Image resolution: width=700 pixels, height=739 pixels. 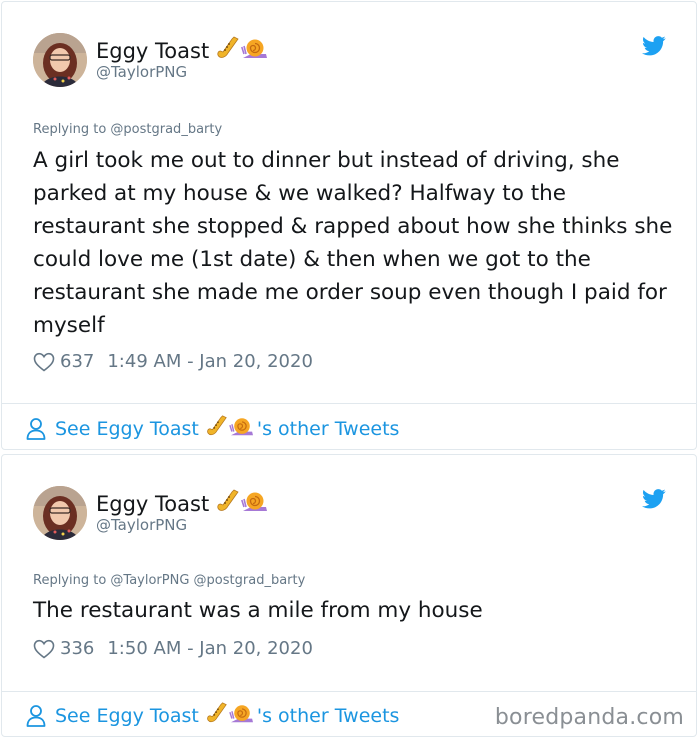 I want to click on like-count: 637, so click(x=77, y=361).